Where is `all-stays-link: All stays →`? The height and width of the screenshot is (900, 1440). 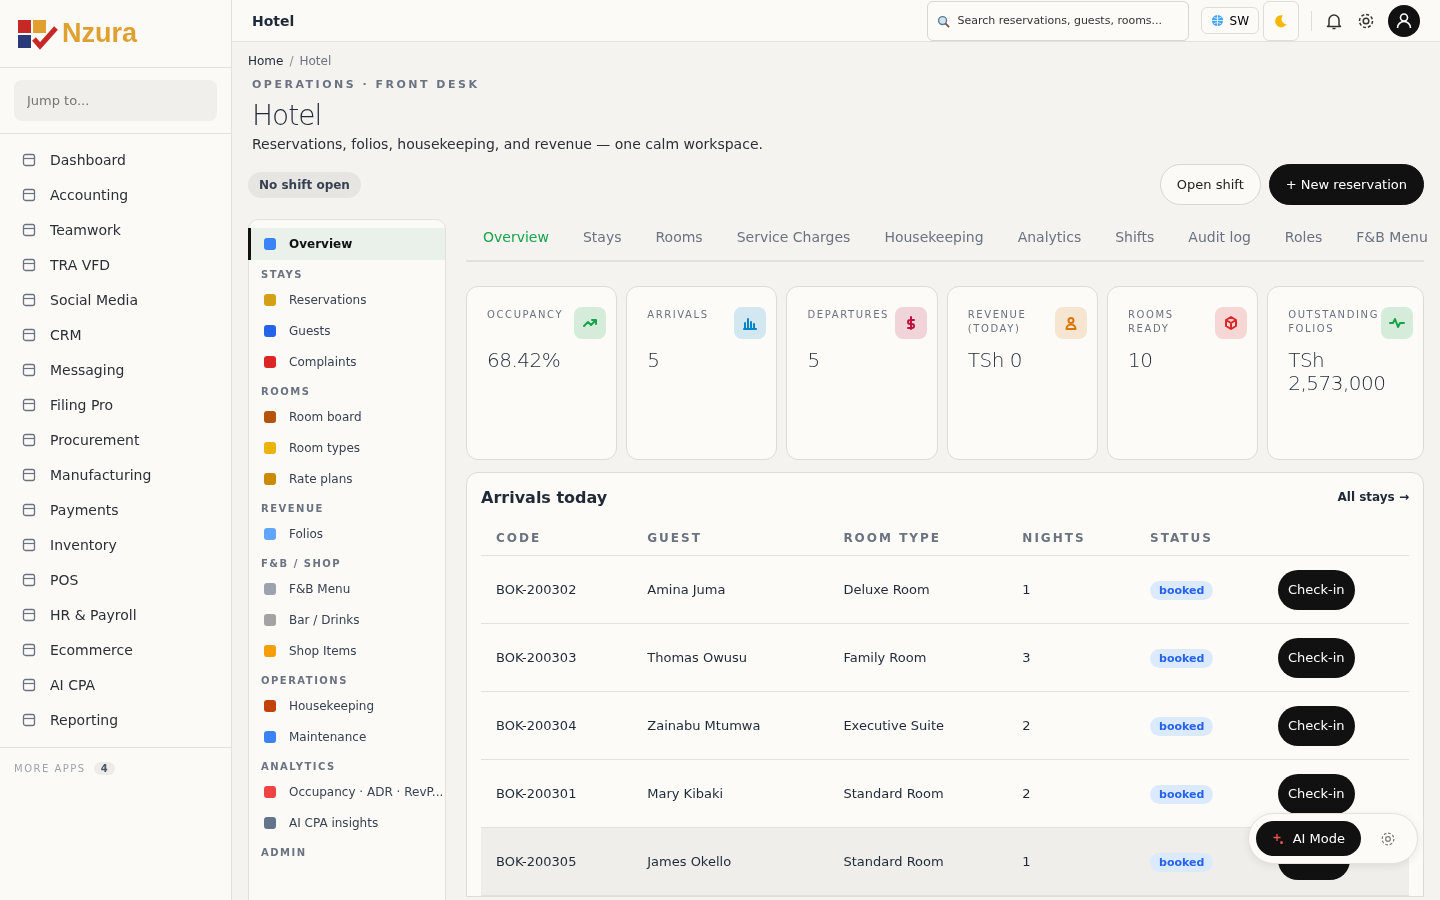
all-stays-link: All stays → is located at coordinates (1373, 497).